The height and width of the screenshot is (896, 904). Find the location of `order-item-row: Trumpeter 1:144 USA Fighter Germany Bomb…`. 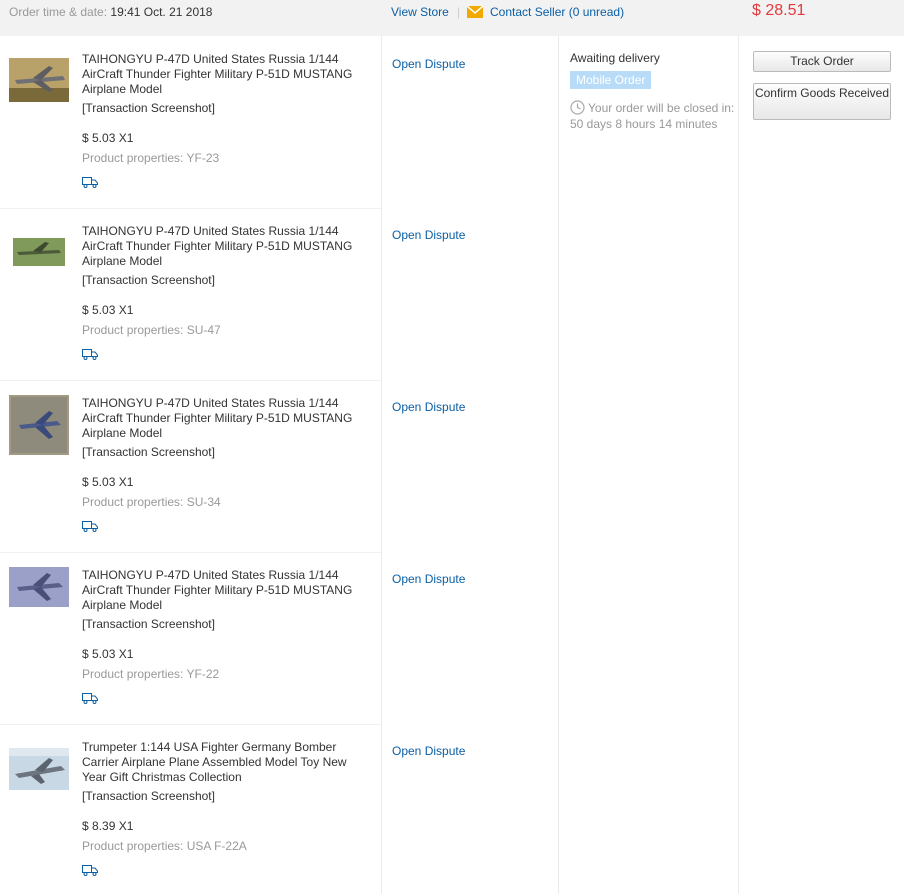

order-item-row: Trumpeter 1:144 USA Fighter Germany Bomb… is located at coordinates (190, 810).